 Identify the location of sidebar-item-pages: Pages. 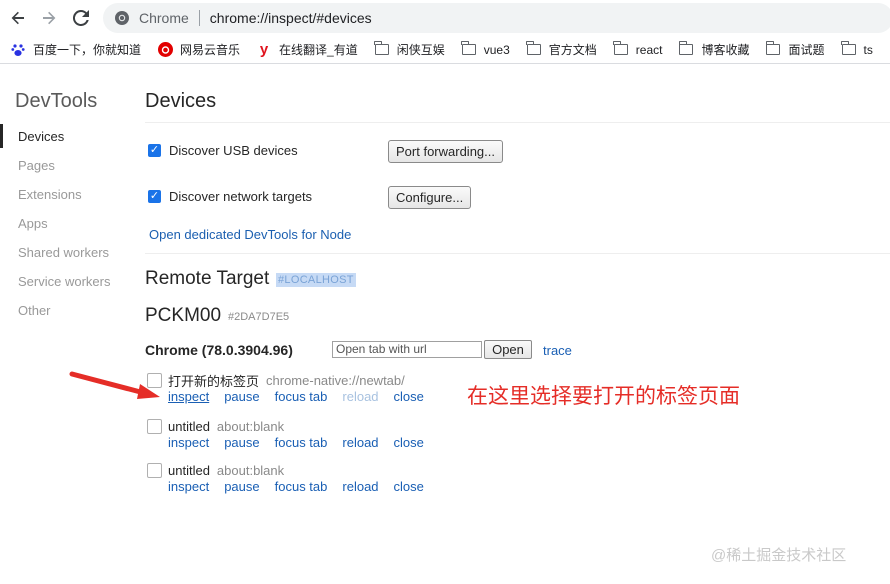
(62, 165).